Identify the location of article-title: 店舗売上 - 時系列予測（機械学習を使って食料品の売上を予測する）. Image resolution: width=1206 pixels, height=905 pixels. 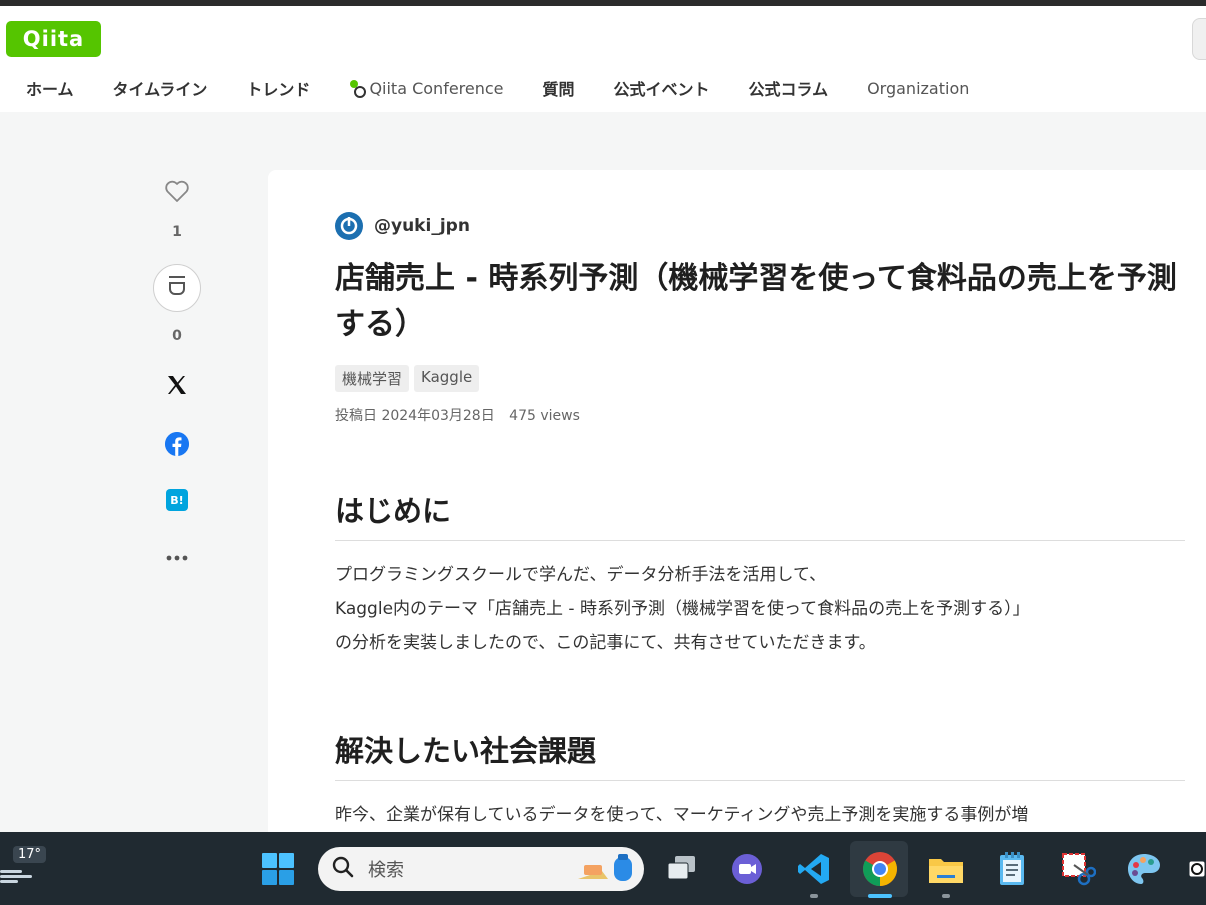
(756, 301).